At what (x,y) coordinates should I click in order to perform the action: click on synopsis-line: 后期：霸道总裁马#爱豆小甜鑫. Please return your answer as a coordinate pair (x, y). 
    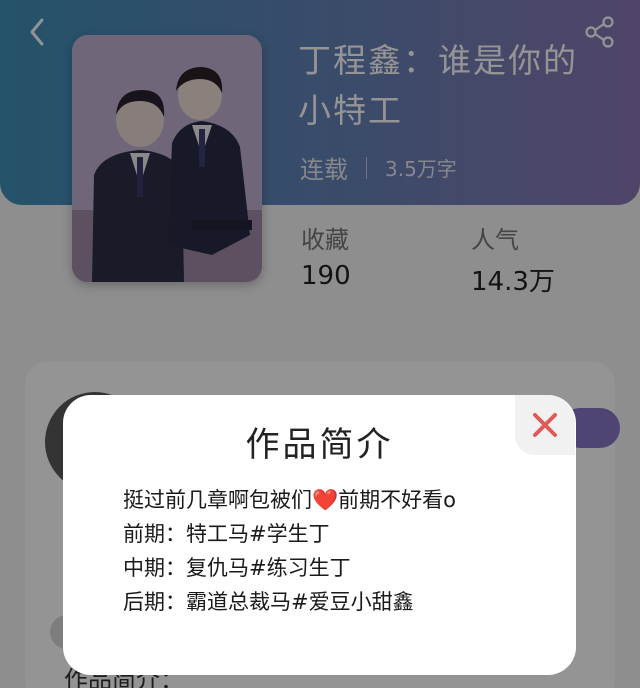
    Looking at the image, I should click on (268, 602).